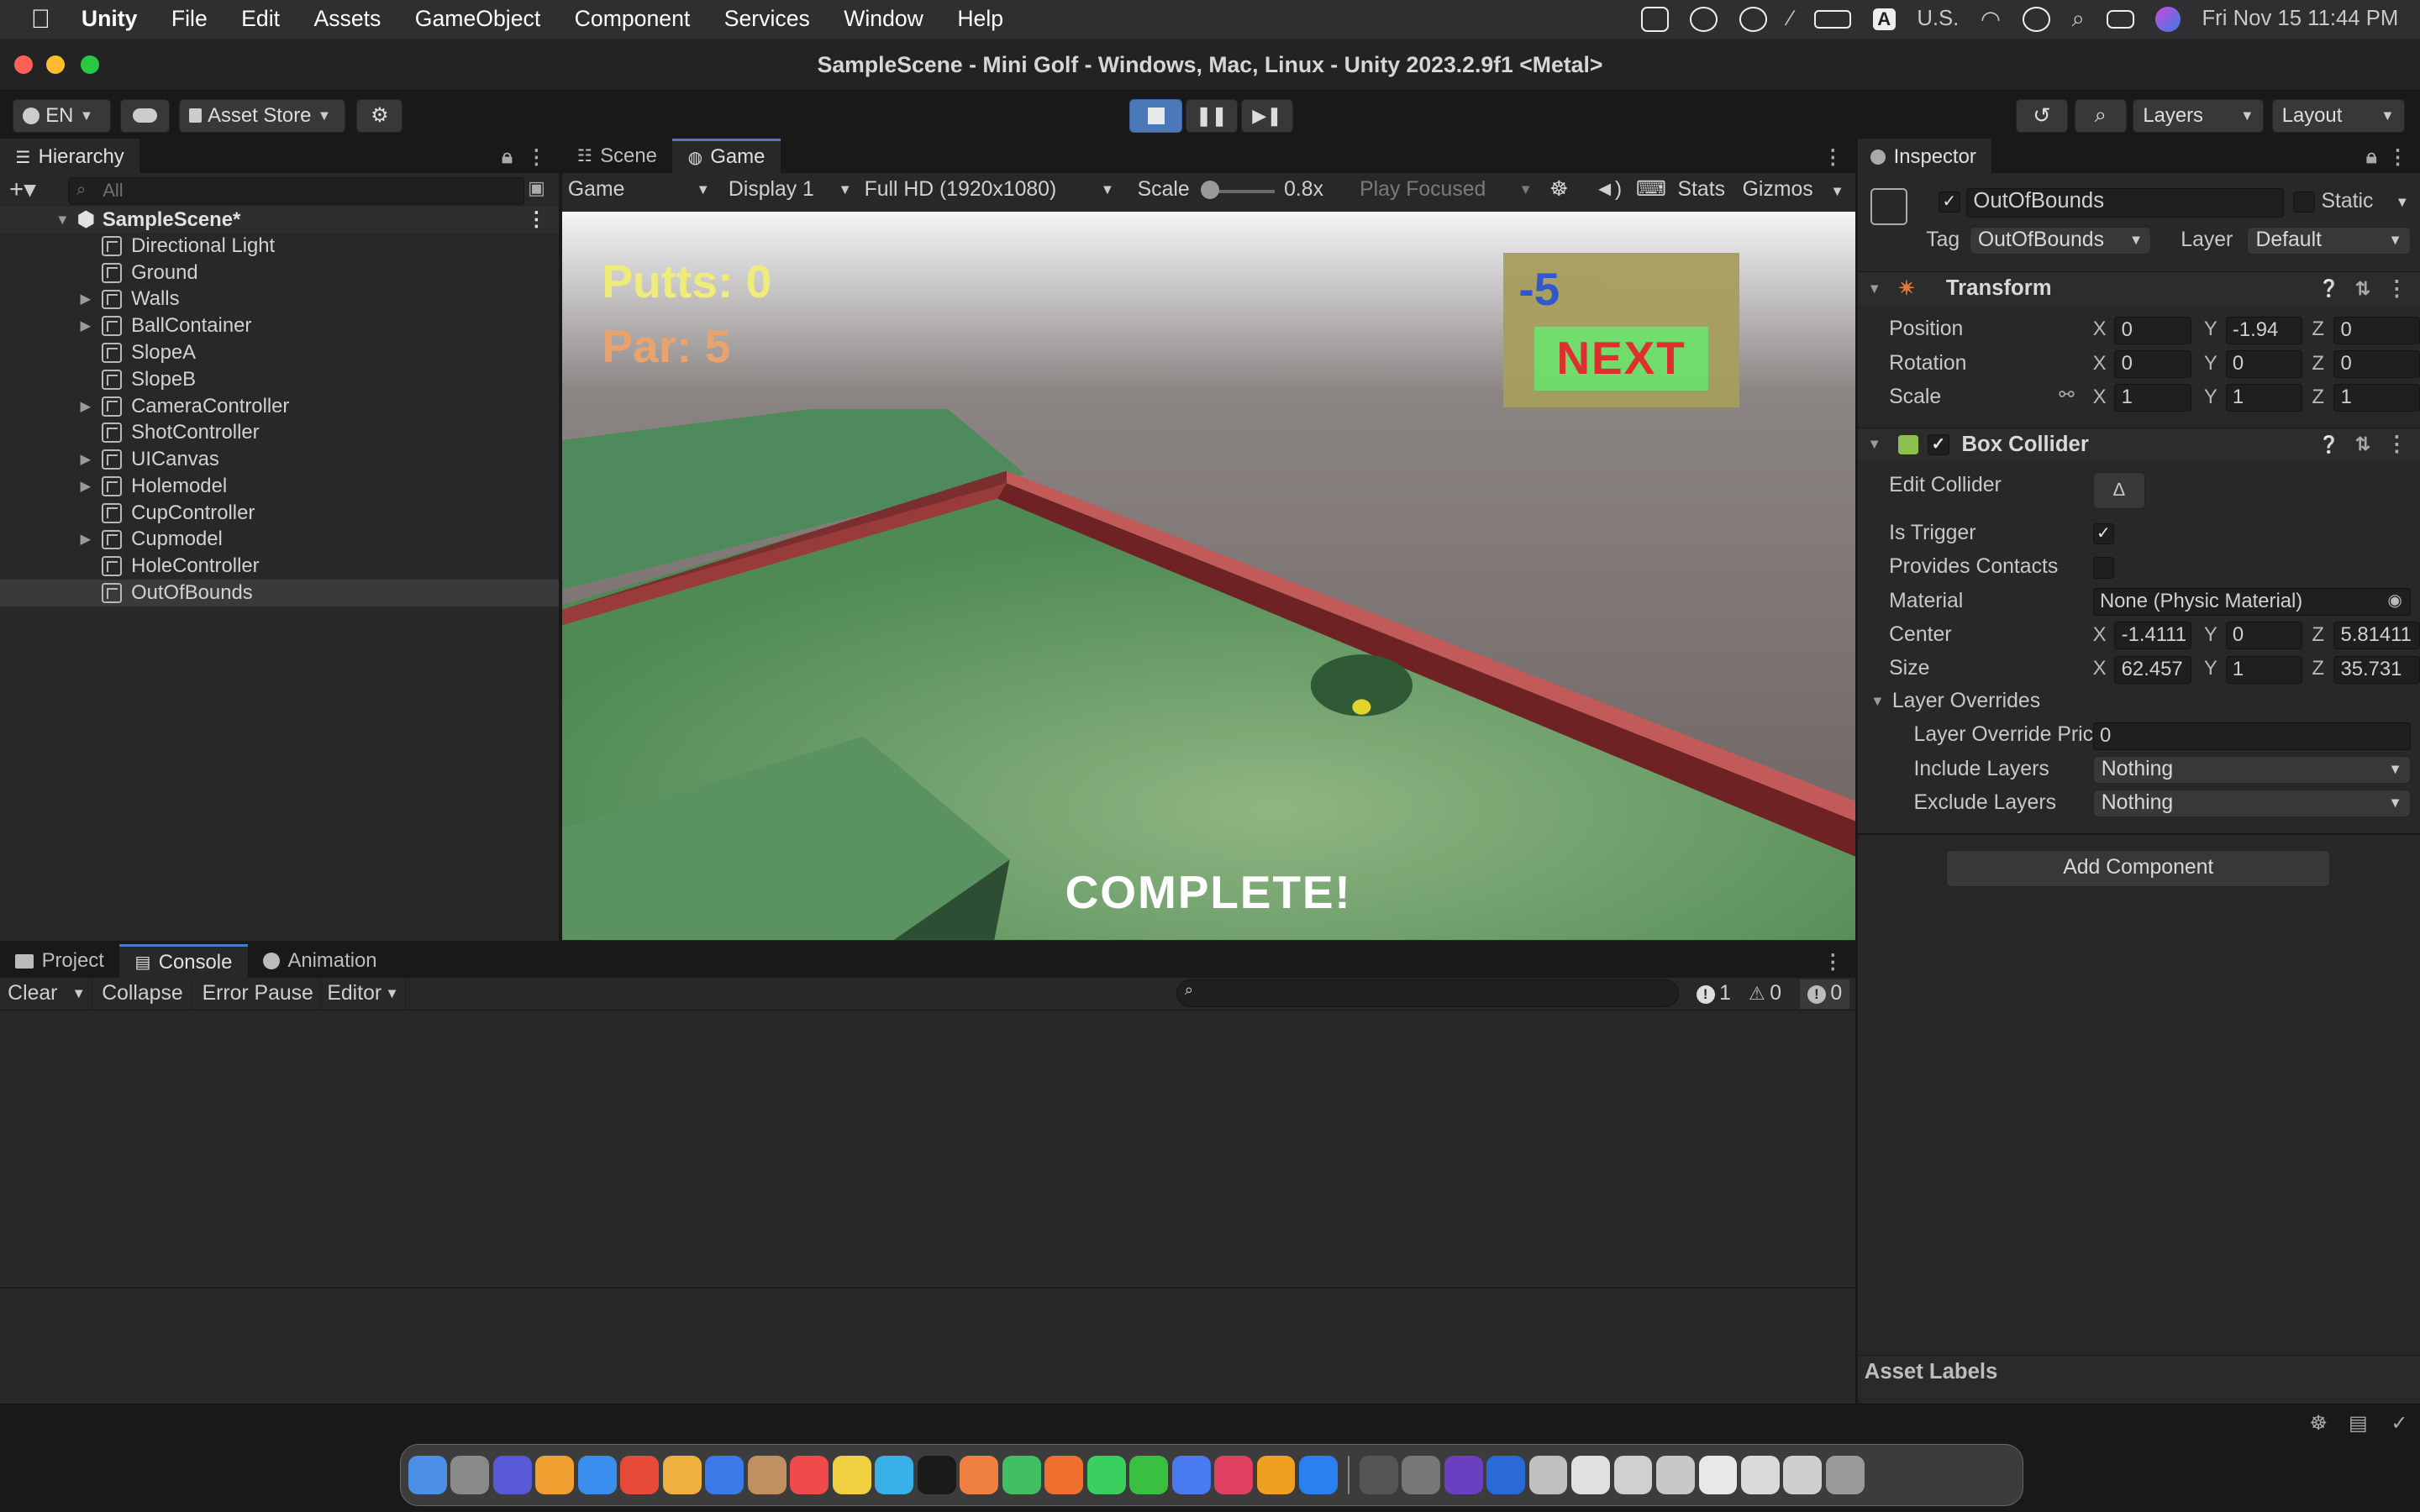 This screenshot has height=1512, width=2420. I want to click on scale-z-field: 1, so click(2376, 398).